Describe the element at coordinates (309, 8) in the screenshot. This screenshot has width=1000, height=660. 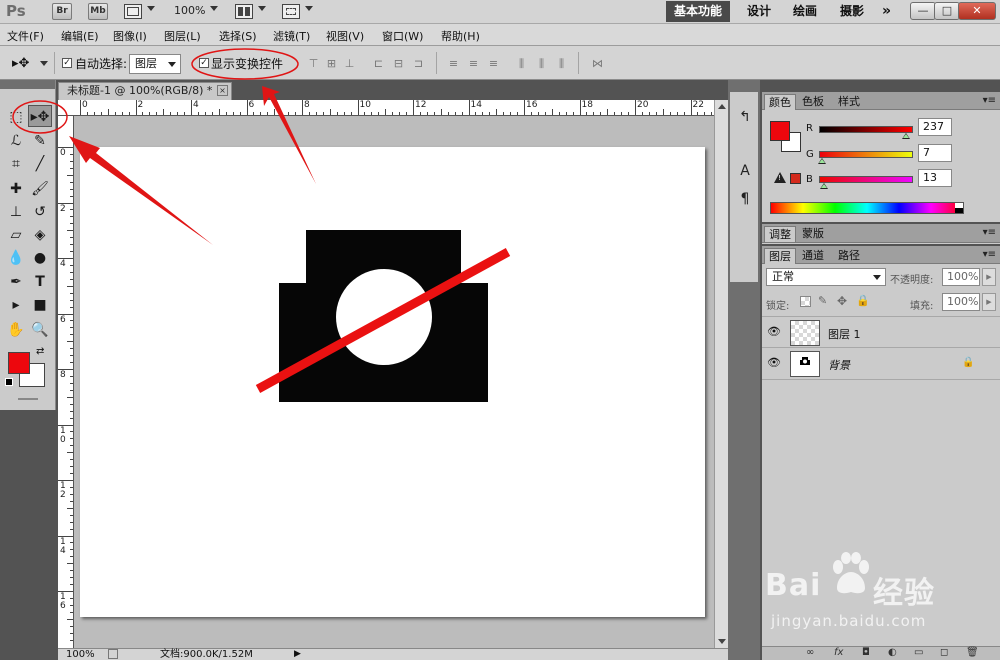
I see `screen-mode-dropdown-icon` at that location.